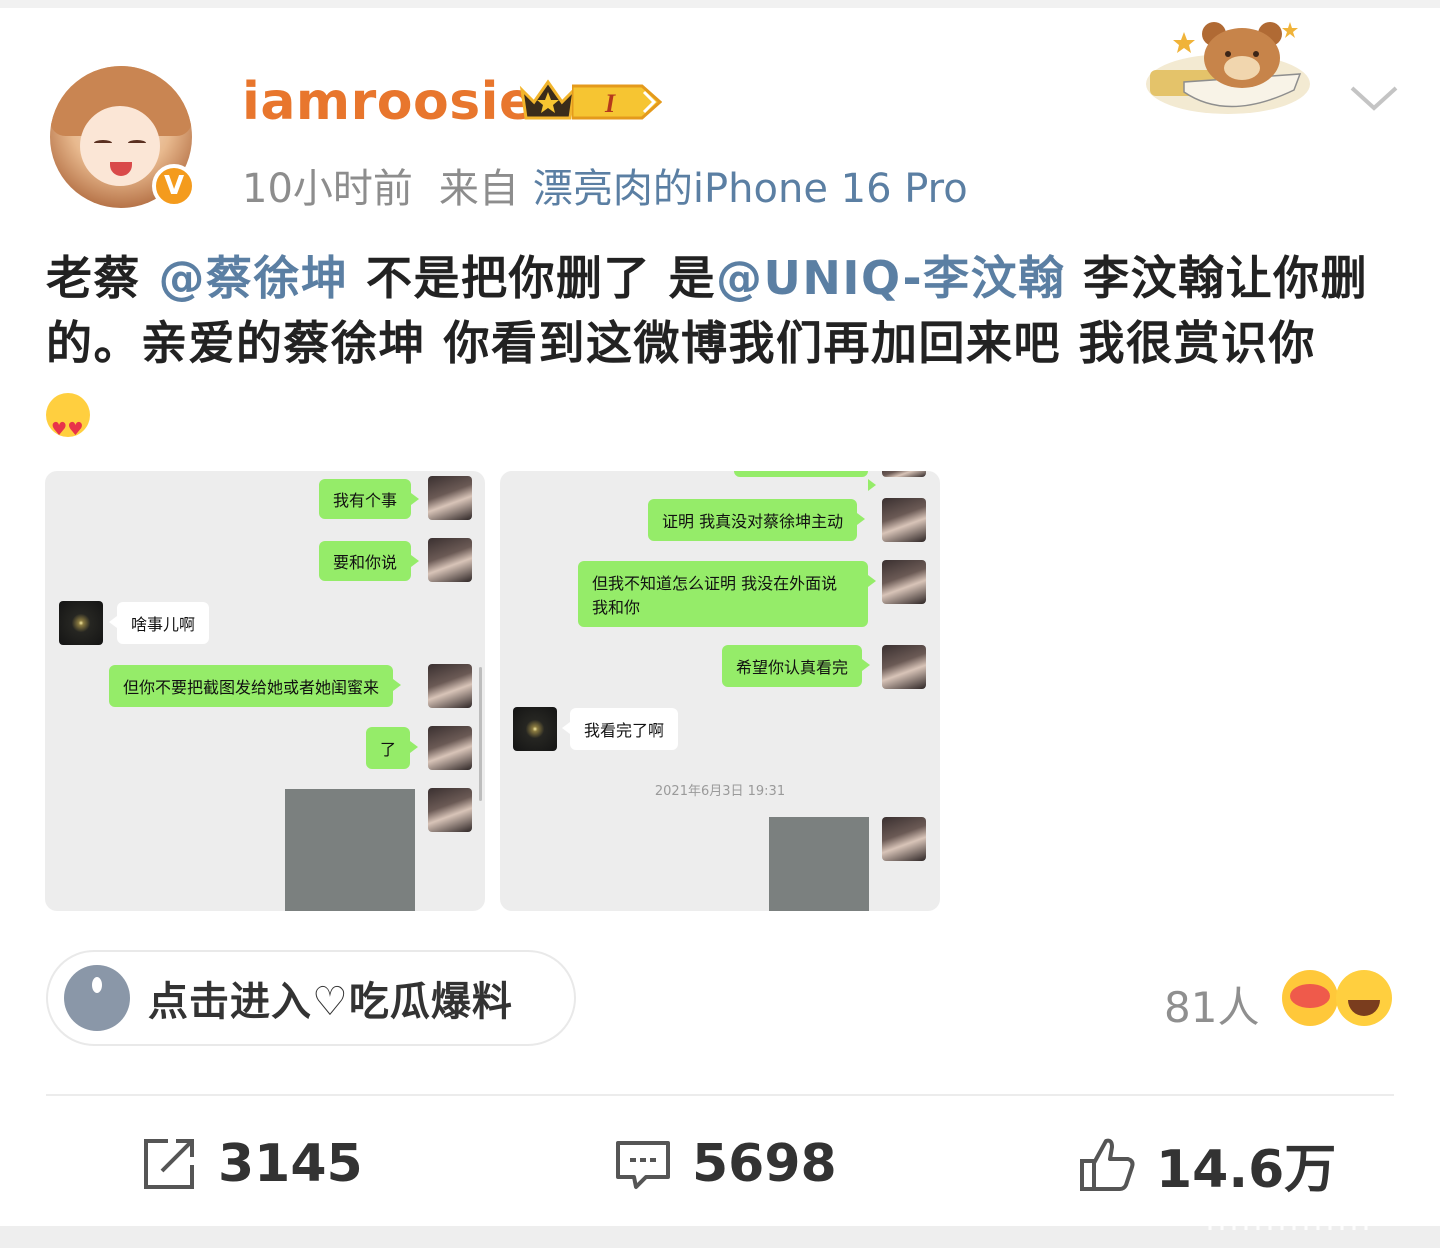 The image size is (1440, 1248). Describe the element at coordinates (392, 748) in the screenshot. I see `chat-bubble: 了` at that location.